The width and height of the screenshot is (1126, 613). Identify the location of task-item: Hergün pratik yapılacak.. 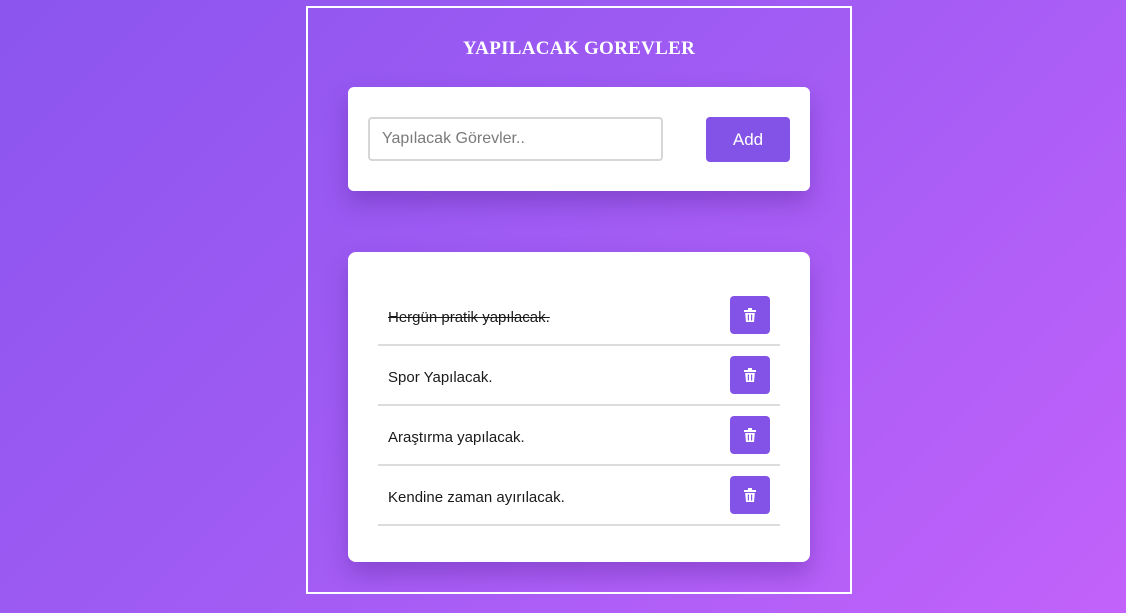
(579, 316).